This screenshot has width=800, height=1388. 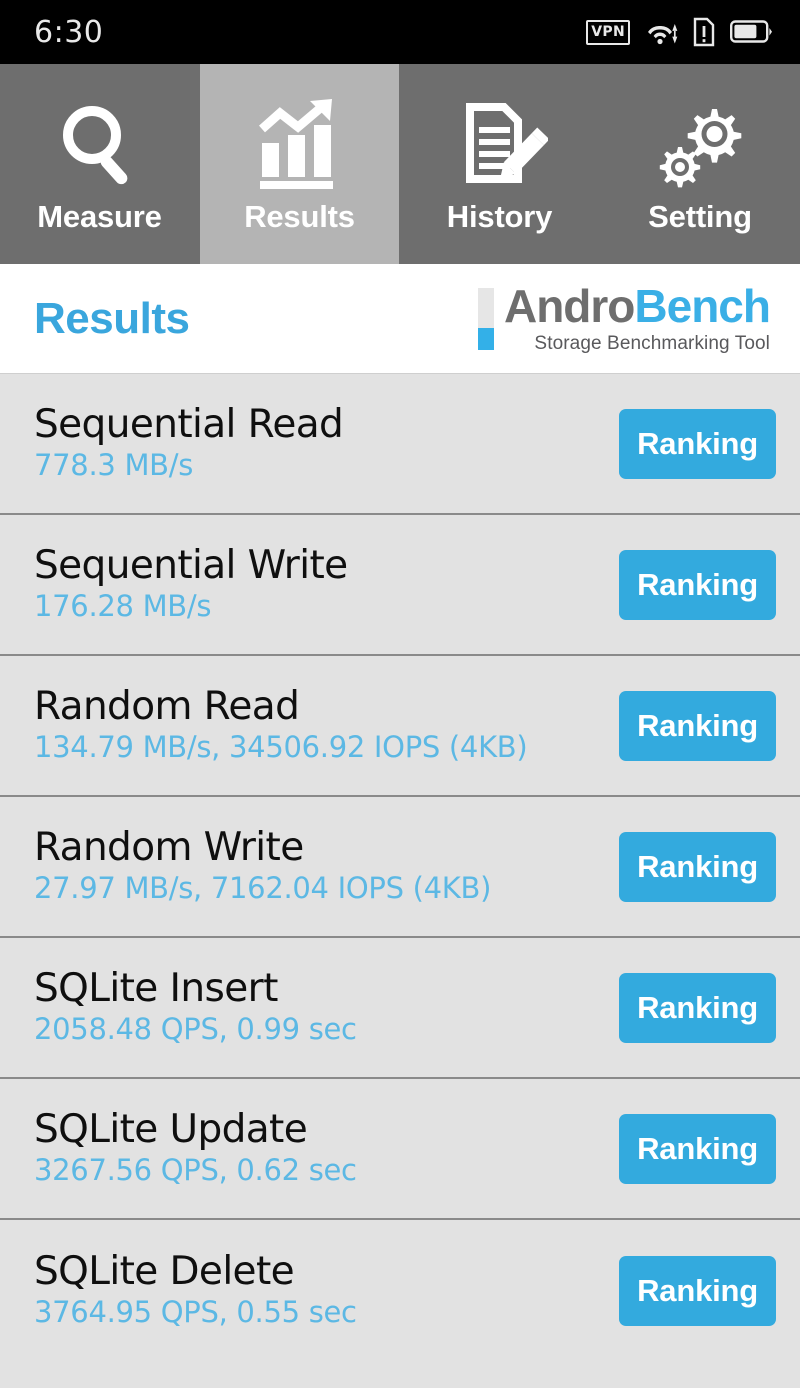 I want to click on result-value: 3764.95 QPS, 0.55 sec, so click(x=195, y=1312).